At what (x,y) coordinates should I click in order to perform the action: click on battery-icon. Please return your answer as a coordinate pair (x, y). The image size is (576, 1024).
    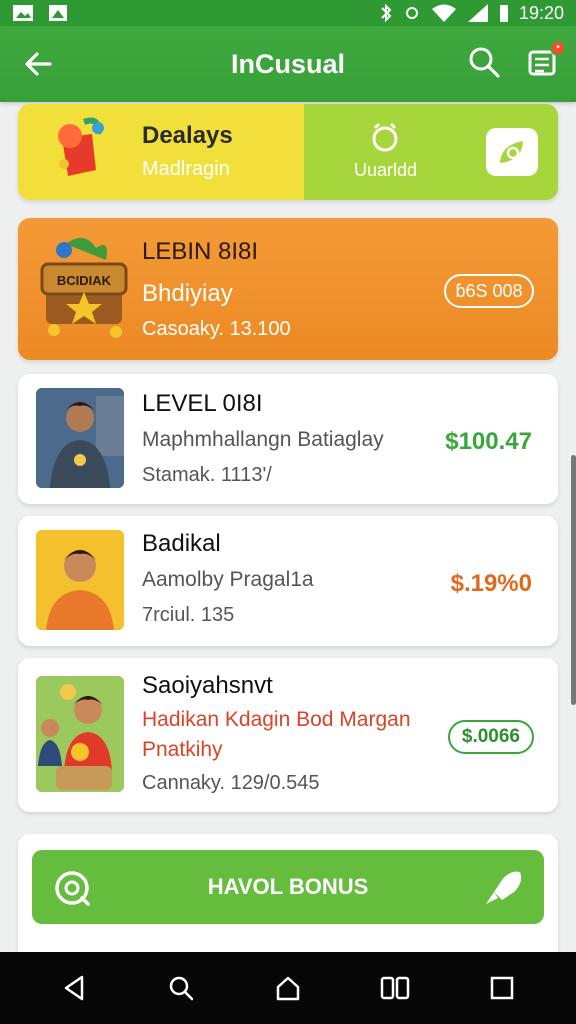
    Looking at the image, I should click on (503, 13).